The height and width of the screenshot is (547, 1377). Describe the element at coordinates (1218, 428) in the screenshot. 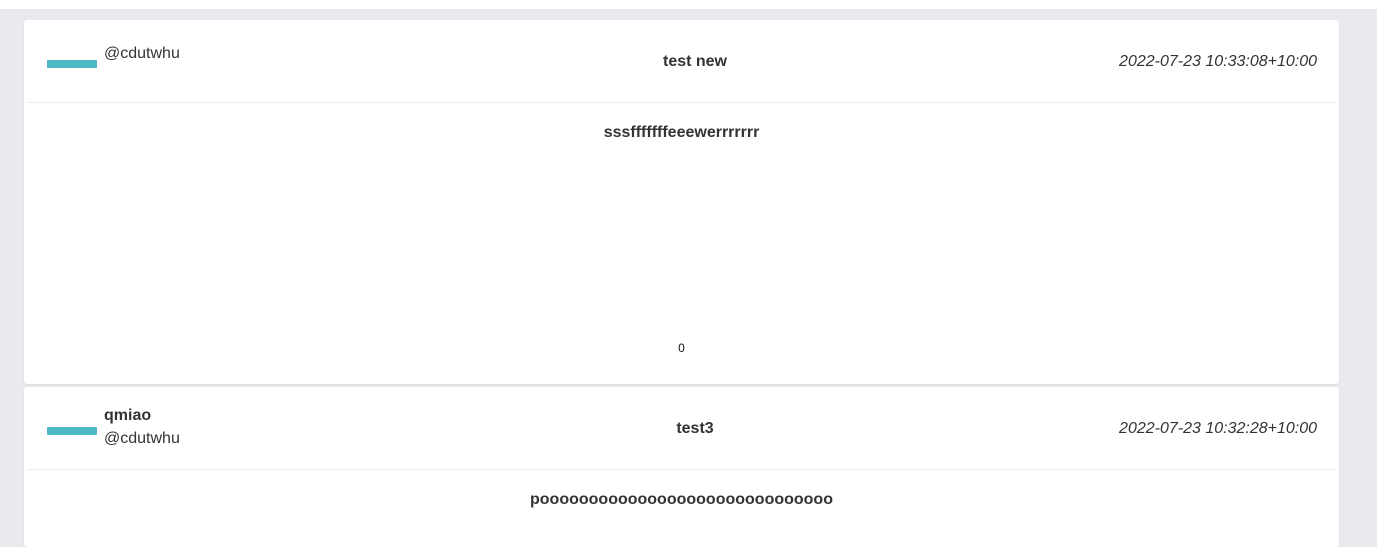

I see `post-timestamp: 2022-07-23 10:32:28+10:00` at that location.